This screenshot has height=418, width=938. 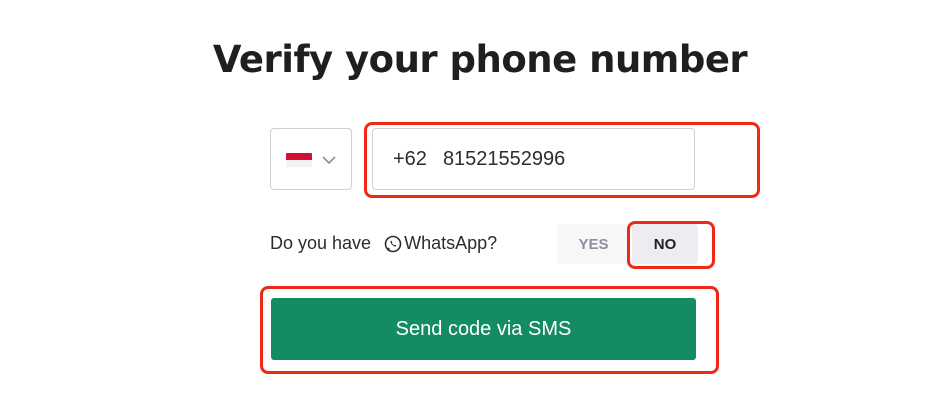 I want to click on send-code-sms-button: Send code via SMS, so click(x=483, y=329).